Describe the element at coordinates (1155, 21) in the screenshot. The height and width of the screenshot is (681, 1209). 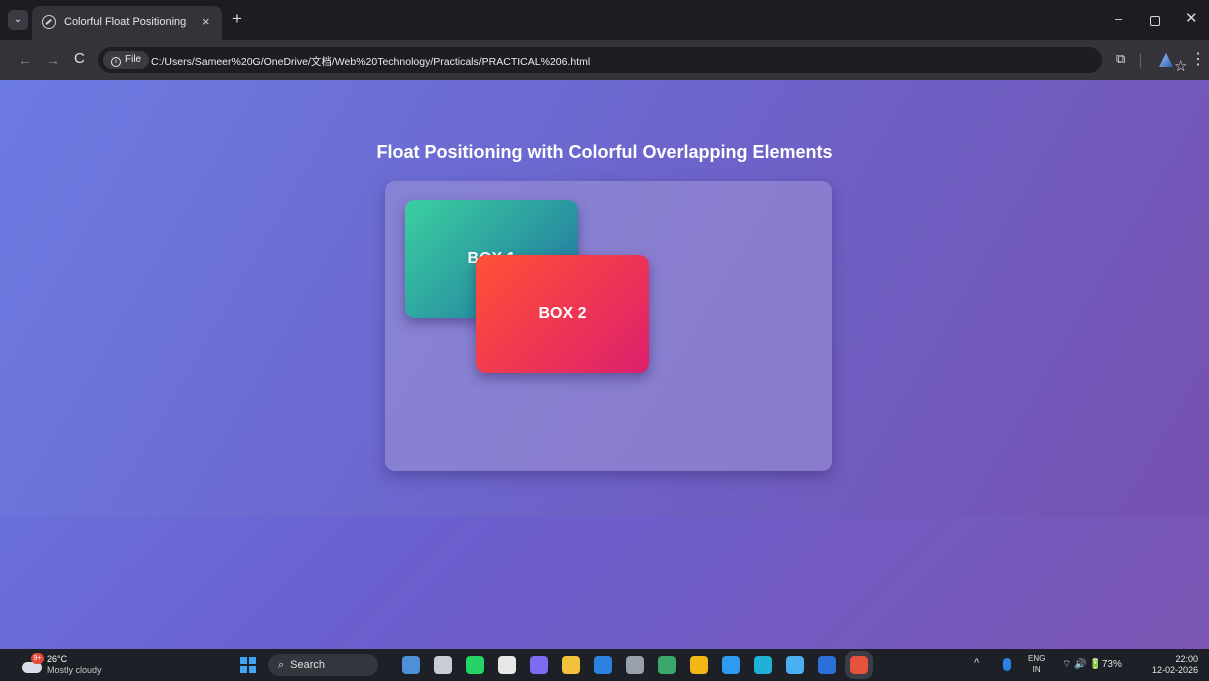
I see `restore-button` at that location.